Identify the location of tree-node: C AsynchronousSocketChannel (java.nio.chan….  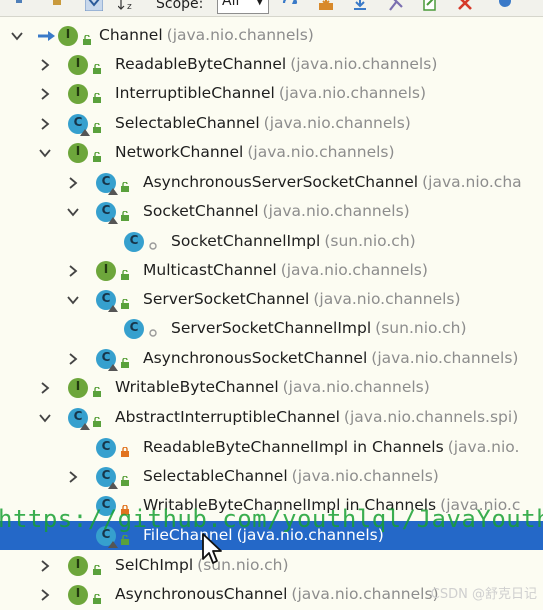
(271, 358).